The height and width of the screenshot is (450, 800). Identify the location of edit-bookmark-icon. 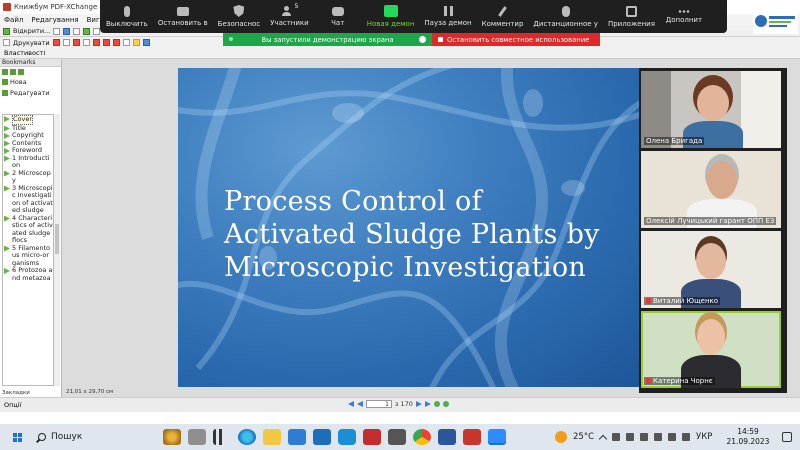
(5, 92).